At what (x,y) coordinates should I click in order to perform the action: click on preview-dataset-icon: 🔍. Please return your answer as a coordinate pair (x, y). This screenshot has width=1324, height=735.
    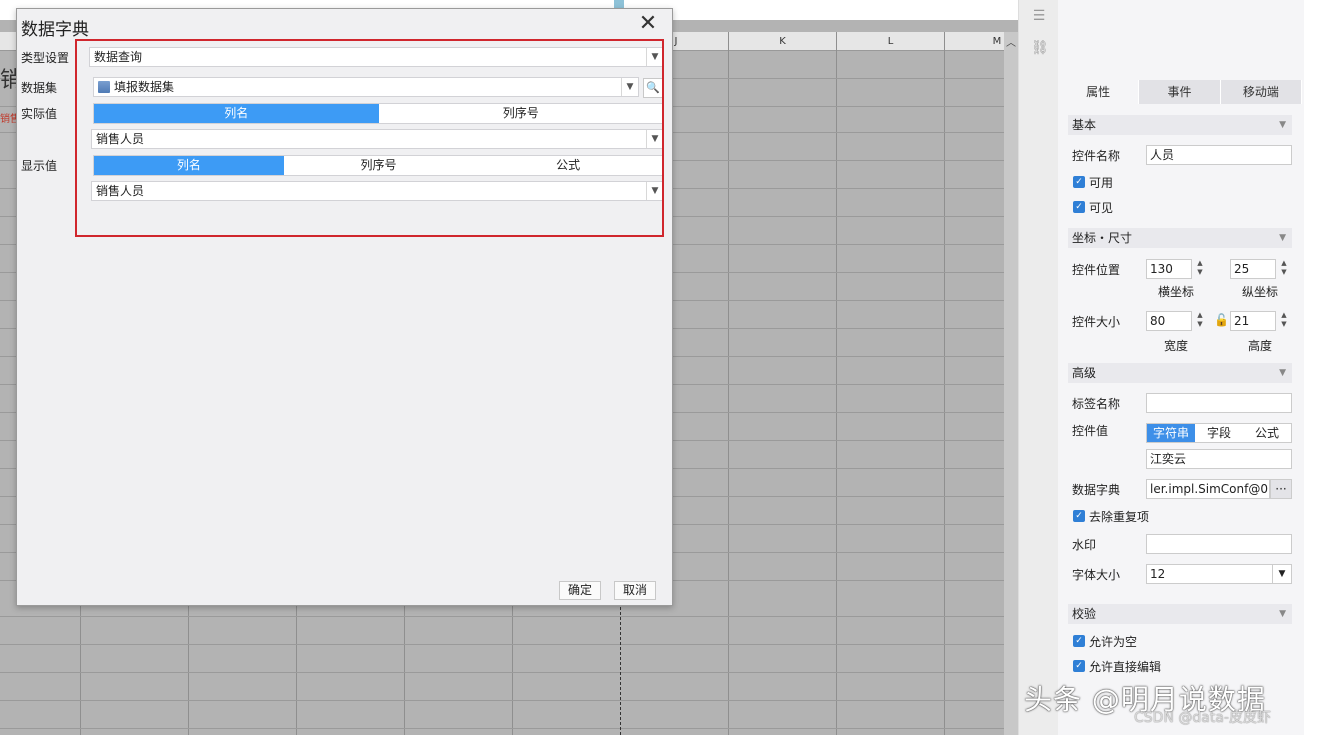
    Looking at the image, I should click on (653, 88).